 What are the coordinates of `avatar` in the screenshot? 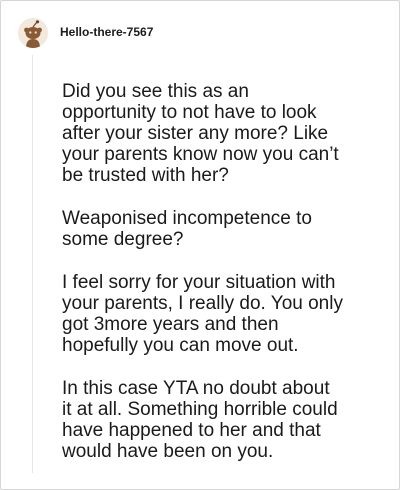 It's located at (33, 33).